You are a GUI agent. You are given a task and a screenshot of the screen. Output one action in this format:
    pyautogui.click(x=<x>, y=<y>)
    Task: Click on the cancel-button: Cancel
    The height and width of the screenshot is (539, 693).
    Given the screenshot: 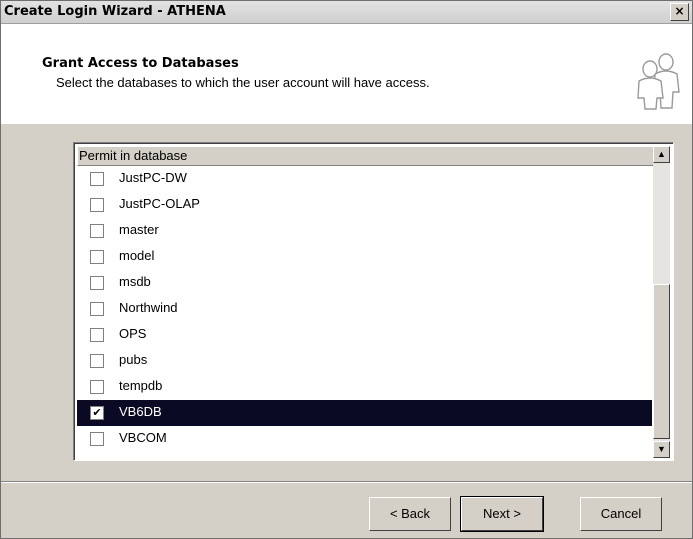 What is the action you would take?
    pyautogui.click(x=621, y=514)
    